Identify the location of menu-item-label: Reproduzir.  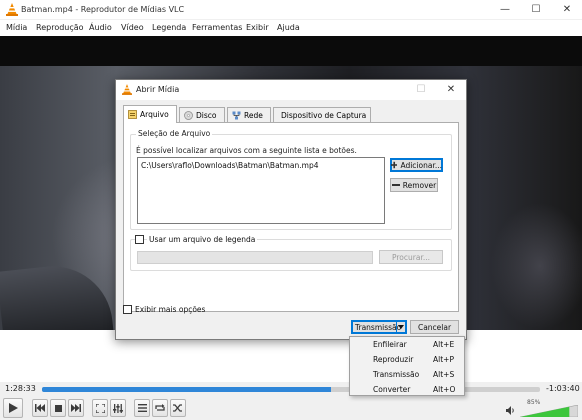
(393, 359).